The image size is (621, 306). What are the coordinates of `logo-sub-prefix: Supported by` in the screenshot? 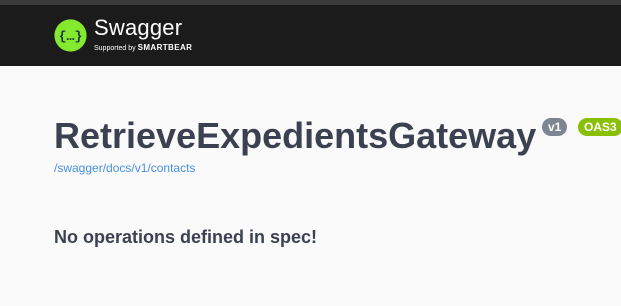 It's located at (115, 48).